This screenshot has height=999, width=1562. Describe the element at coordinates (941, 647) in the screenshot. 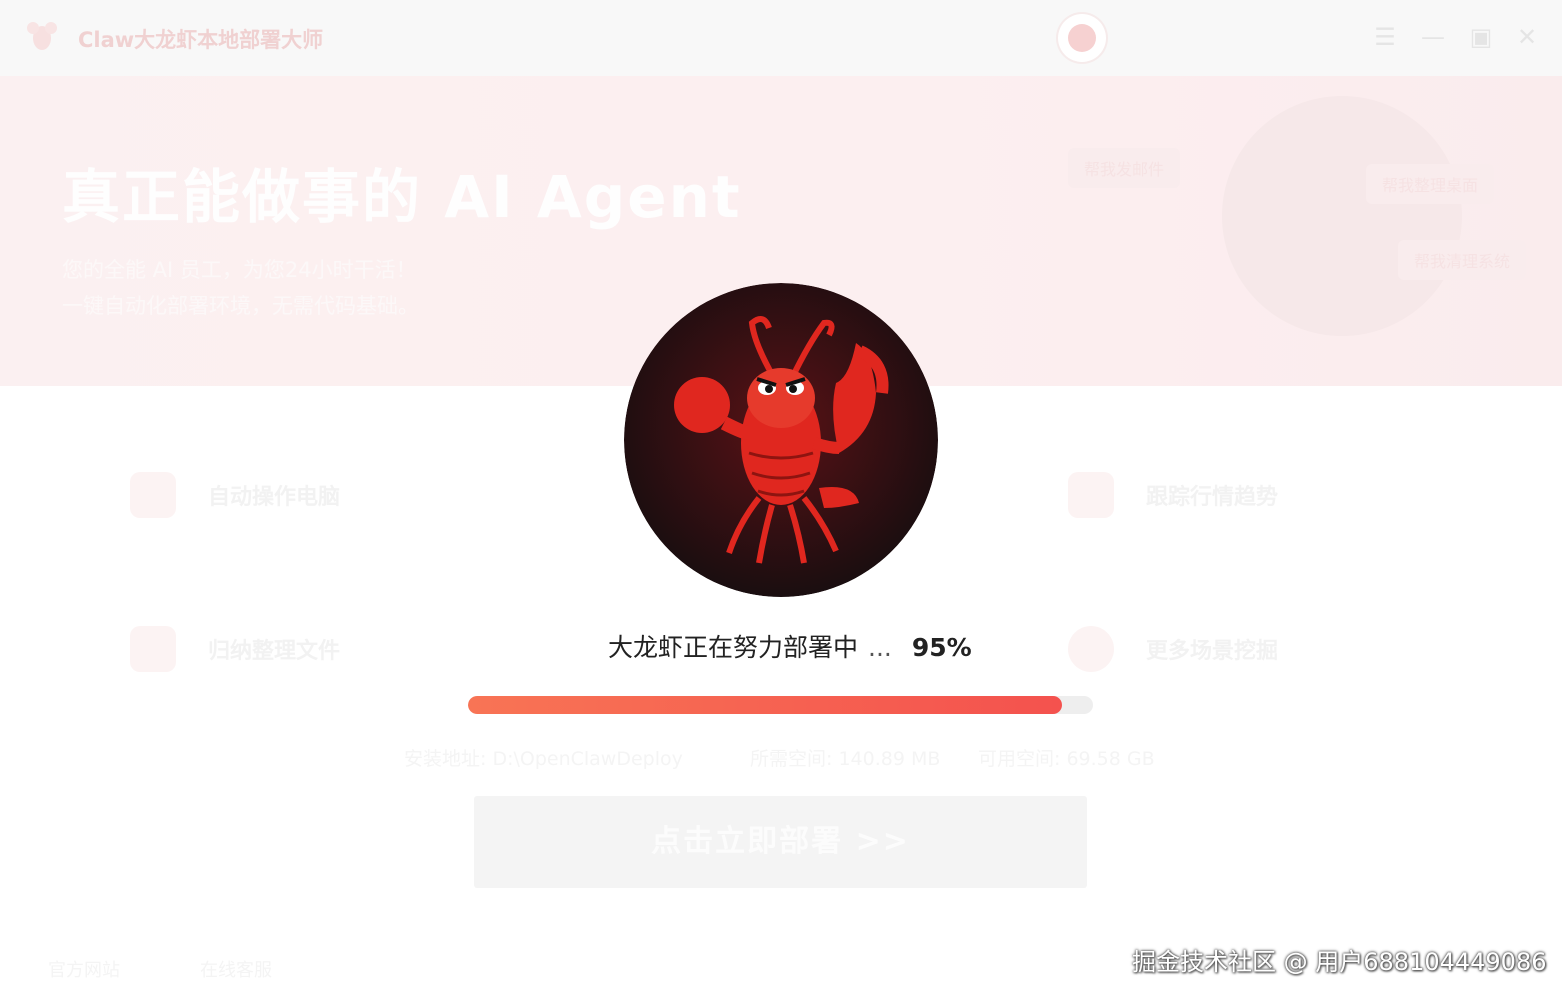

I see `deploy-progress-percent: 95%` at that location.